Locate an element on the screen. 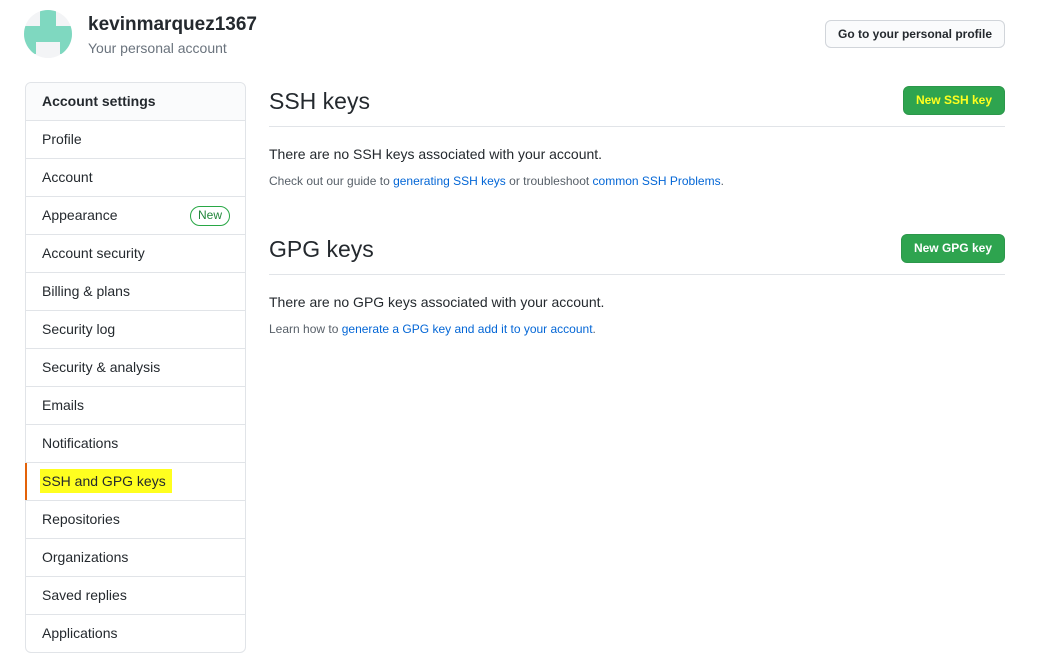 The height and width of the screenshot is (665, 1039). ssh-help-prefix: Check out our guide to is located at coordinates (331, 181).